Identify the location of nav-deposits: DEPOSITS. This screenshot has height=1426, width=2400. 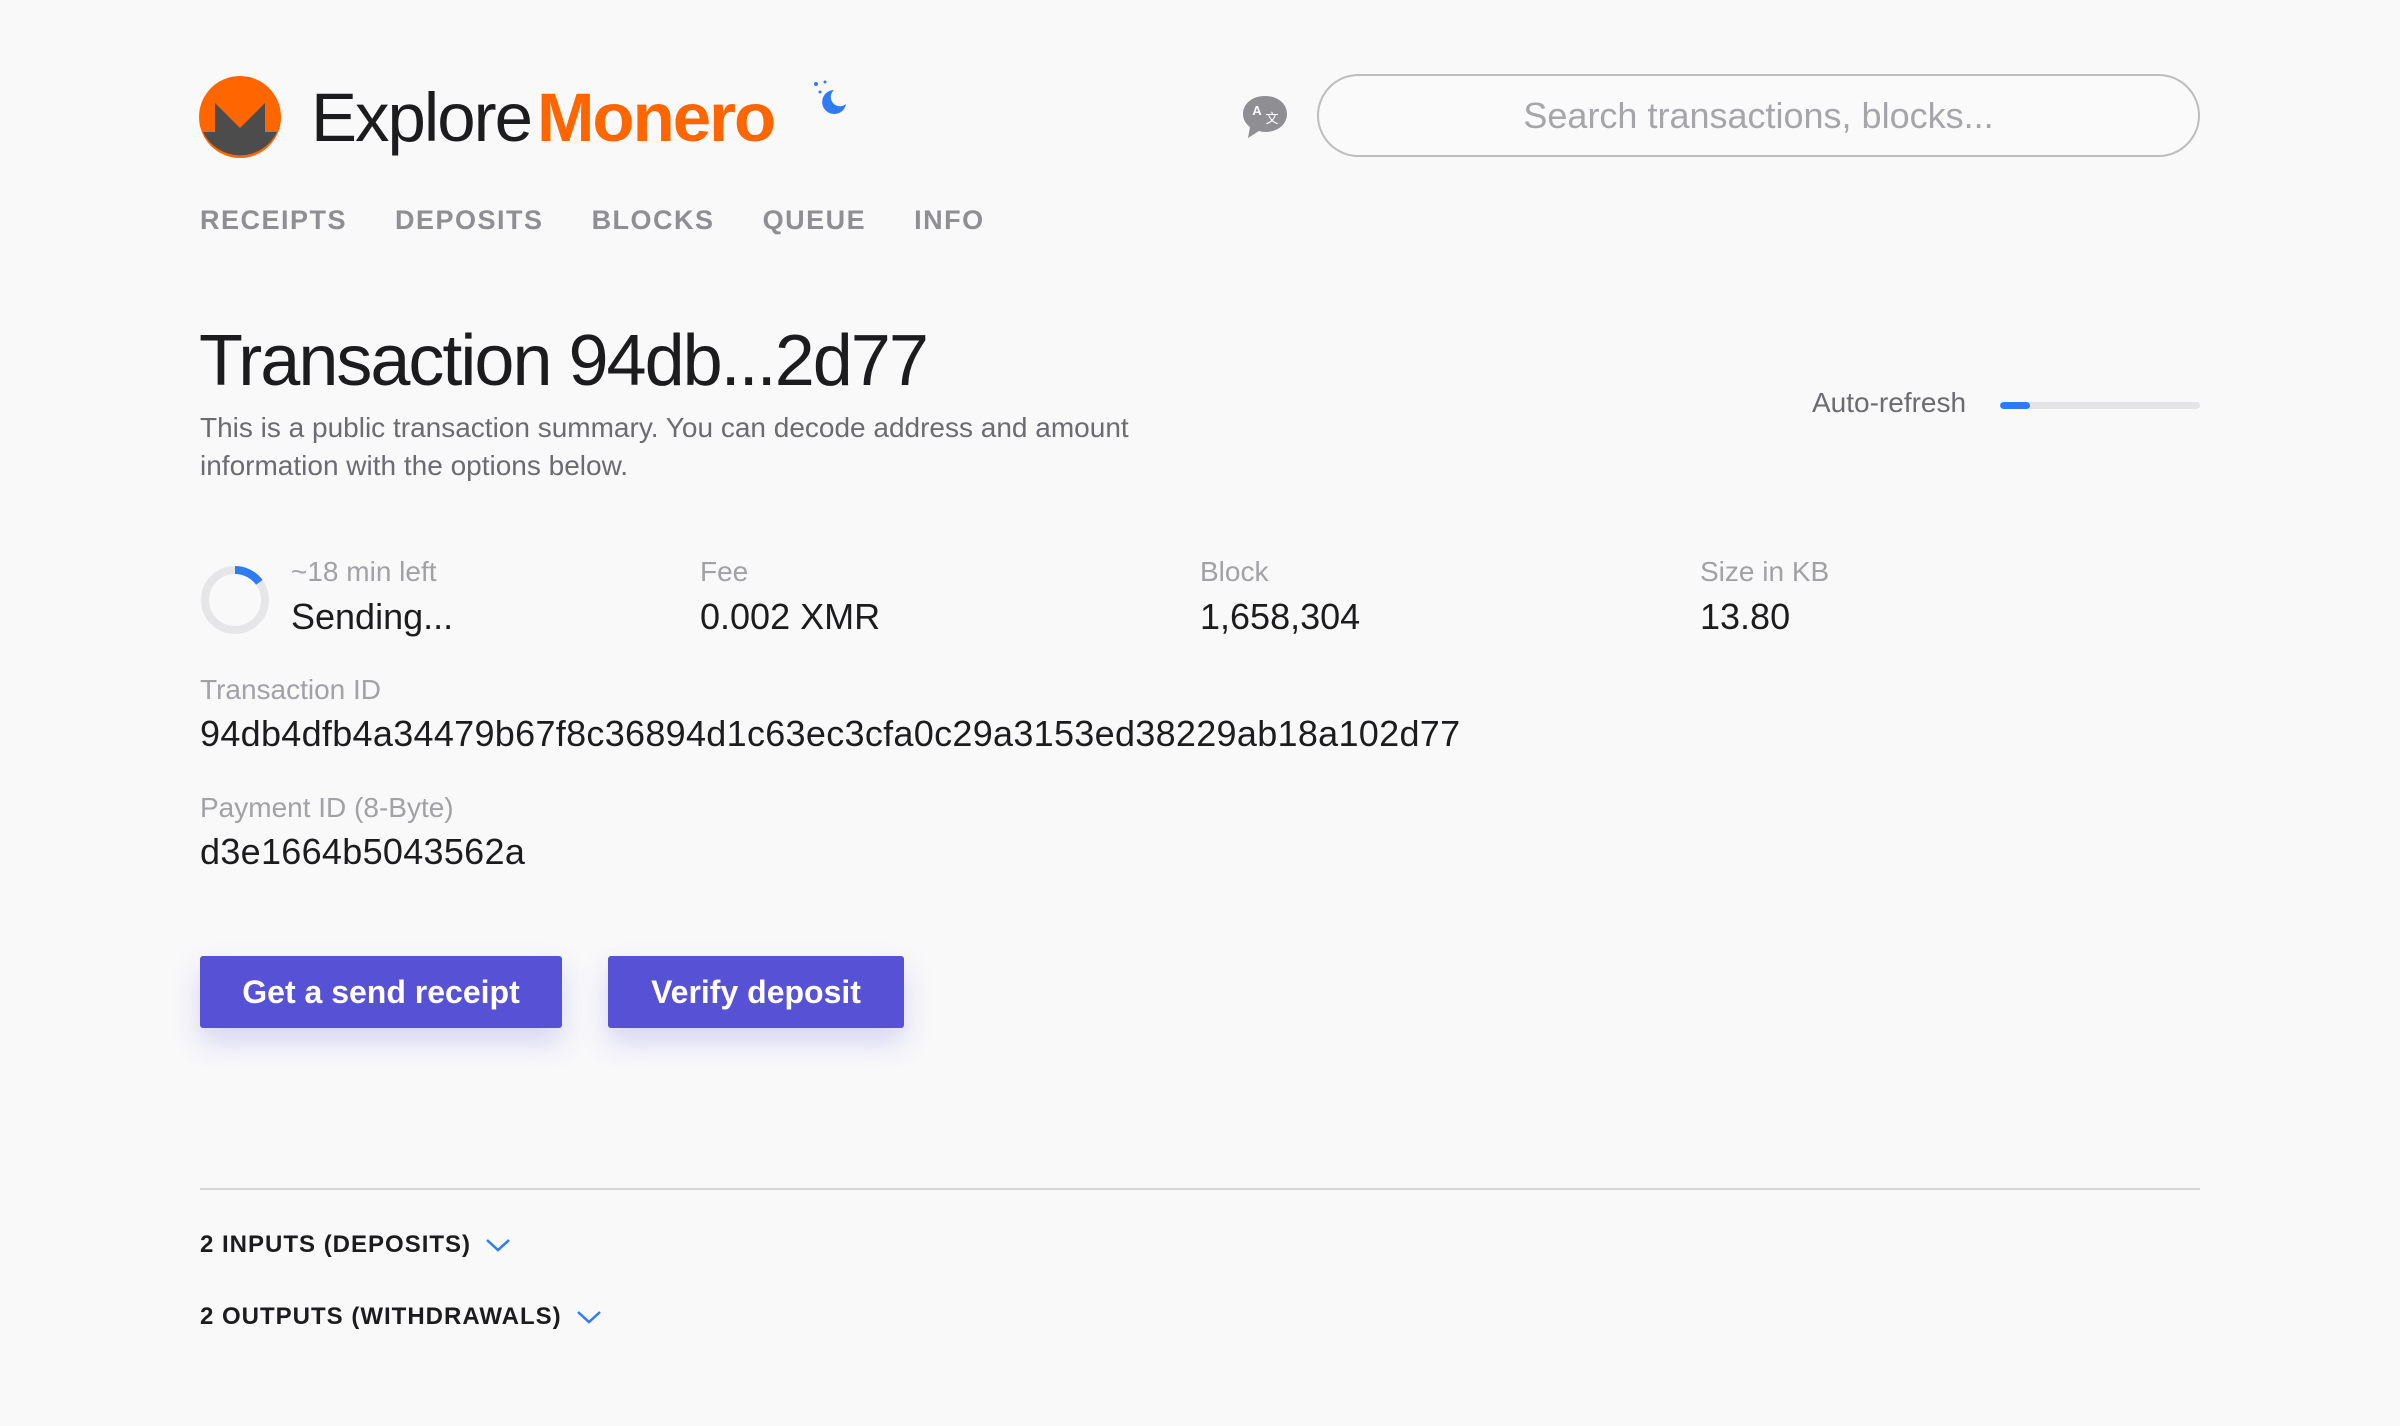
(469, 220).